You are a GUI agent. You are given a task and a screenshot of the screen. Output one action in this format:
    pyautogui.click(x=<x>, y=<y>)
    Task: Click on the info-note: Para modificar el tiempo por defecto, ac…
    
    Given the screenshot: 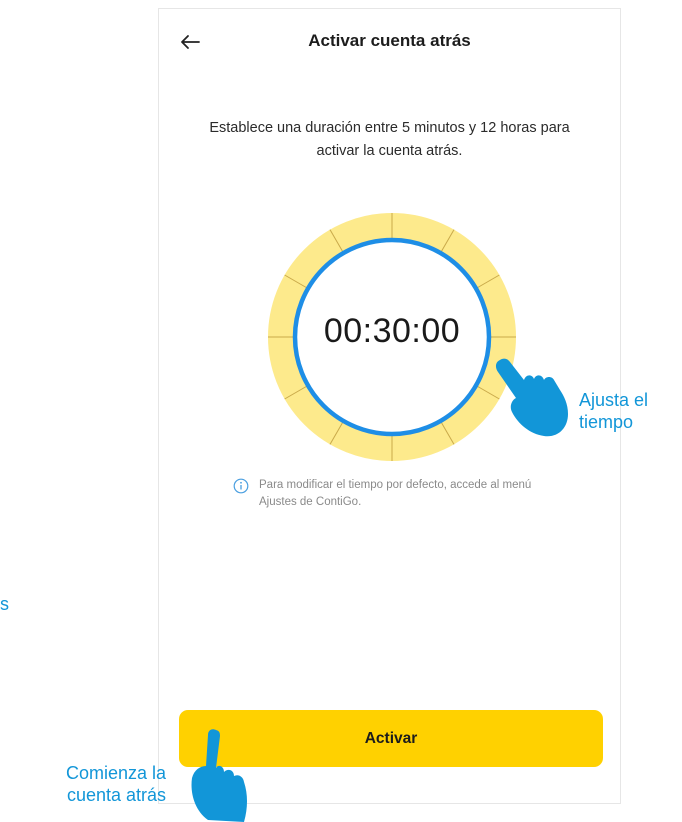 What is the action you would take?
    pyautogui.click(x=393, y=494)
    